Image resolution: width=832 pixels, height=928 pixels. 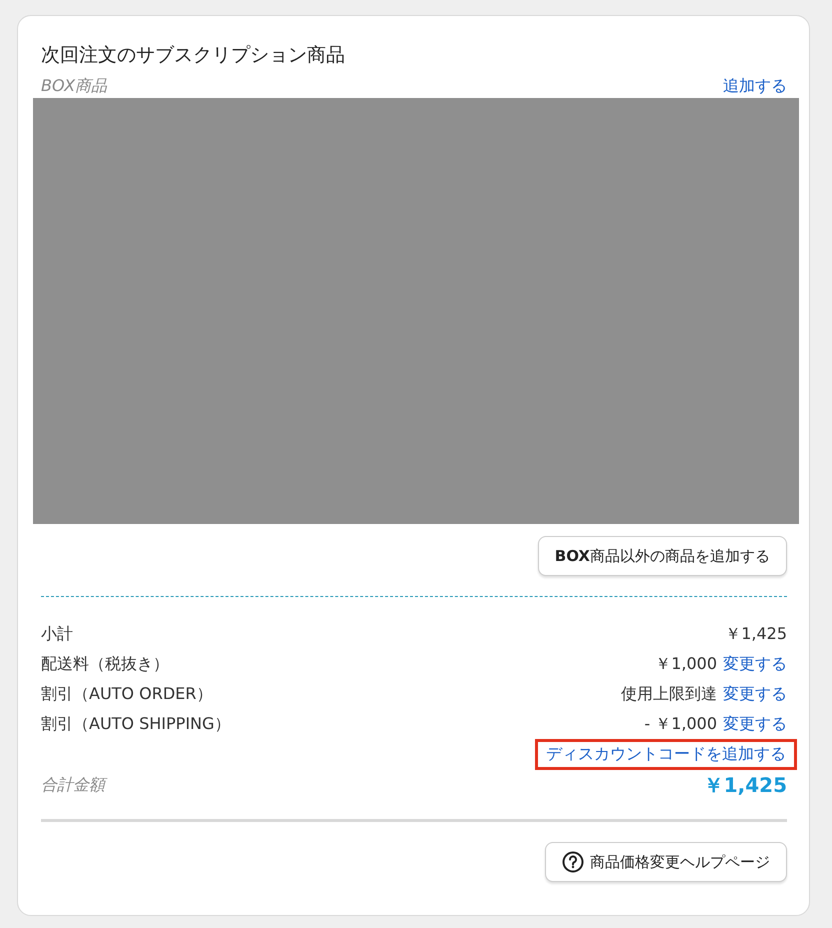 What do you see at coordinates (755, 86) in the screenshot?
I see `add-link: 追加する` at bounding box center [755, 86].